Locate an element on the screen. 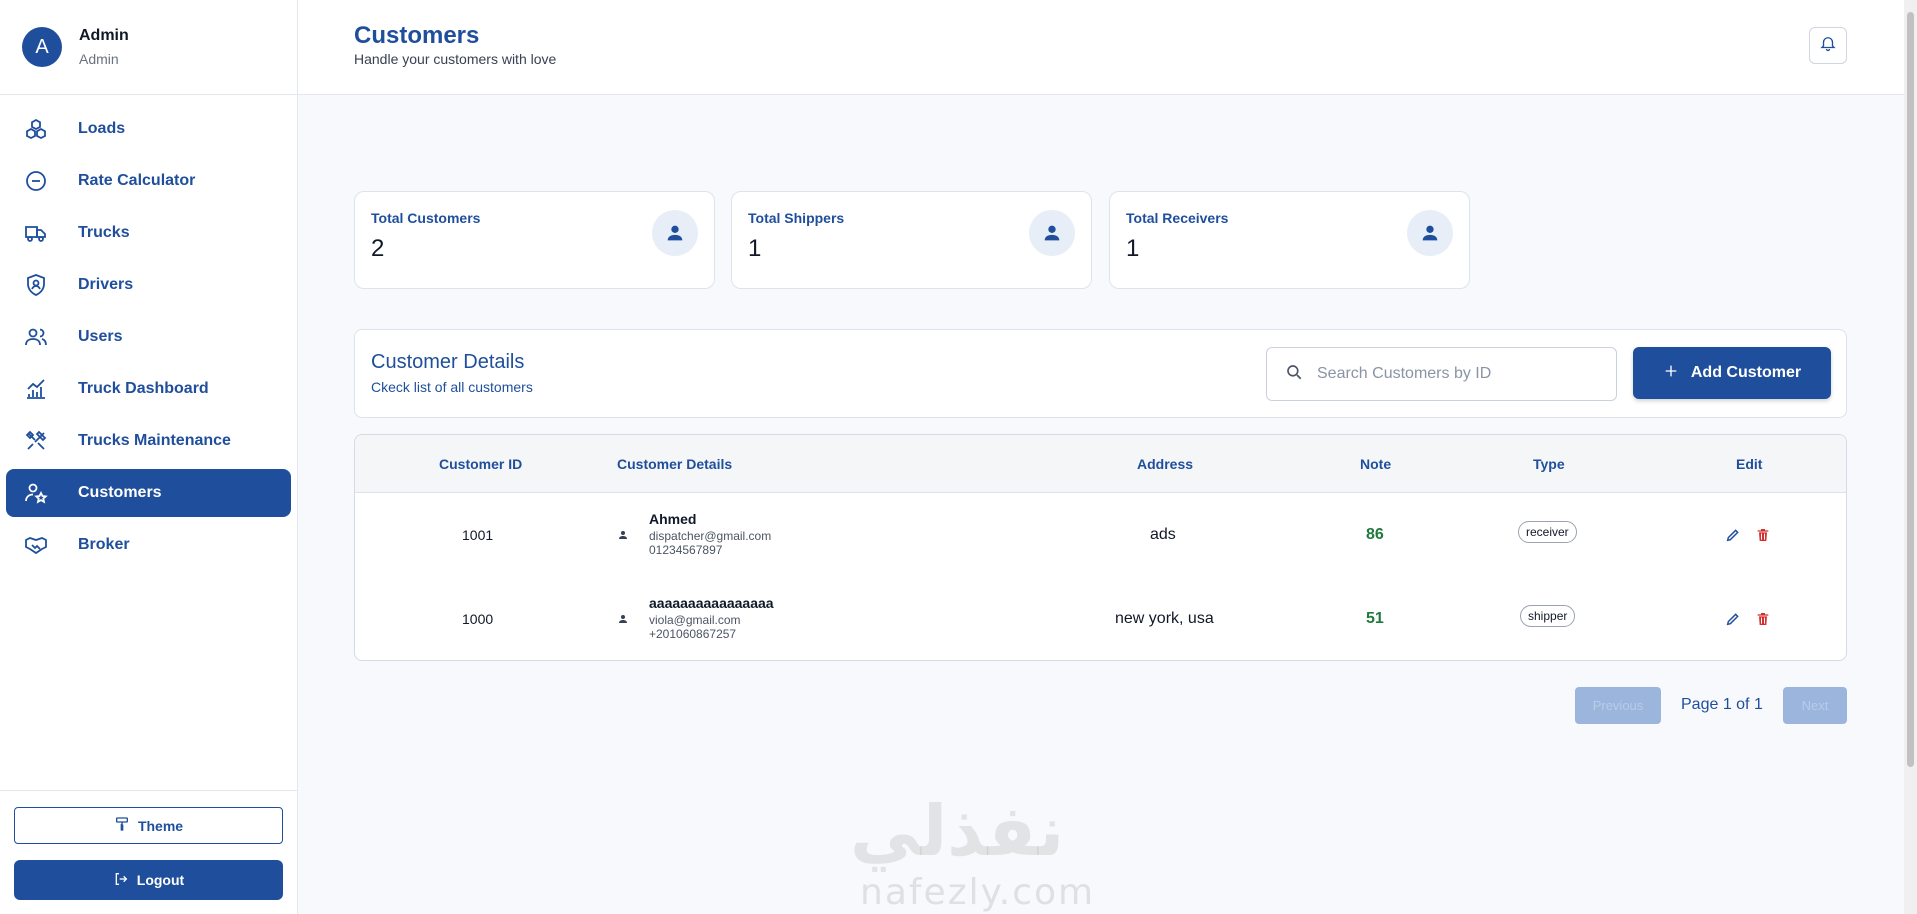 The height and width of the screenshot is (914, 1917). customer-email: dispatcher@gmail.com is located at coordinates (710, 536).